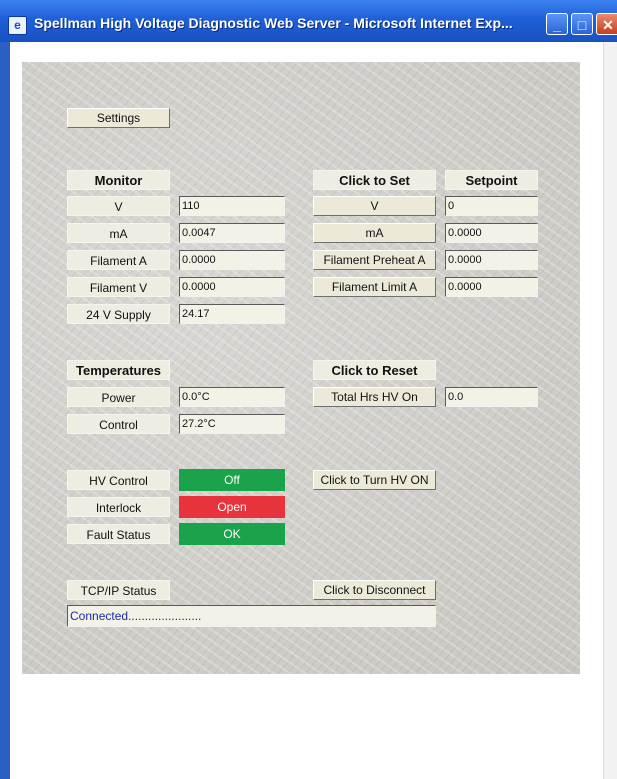 The height and width of the screenshot is (779, 617). Describe the element at coordinates (491, 233) in the screenshot. I see `setpoint-ma-field: 0.0000` at that location.